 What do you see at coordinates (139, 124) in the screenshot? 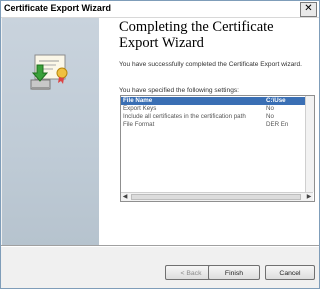
I see `setting-key: File Format` at bounding box center [139, 124].